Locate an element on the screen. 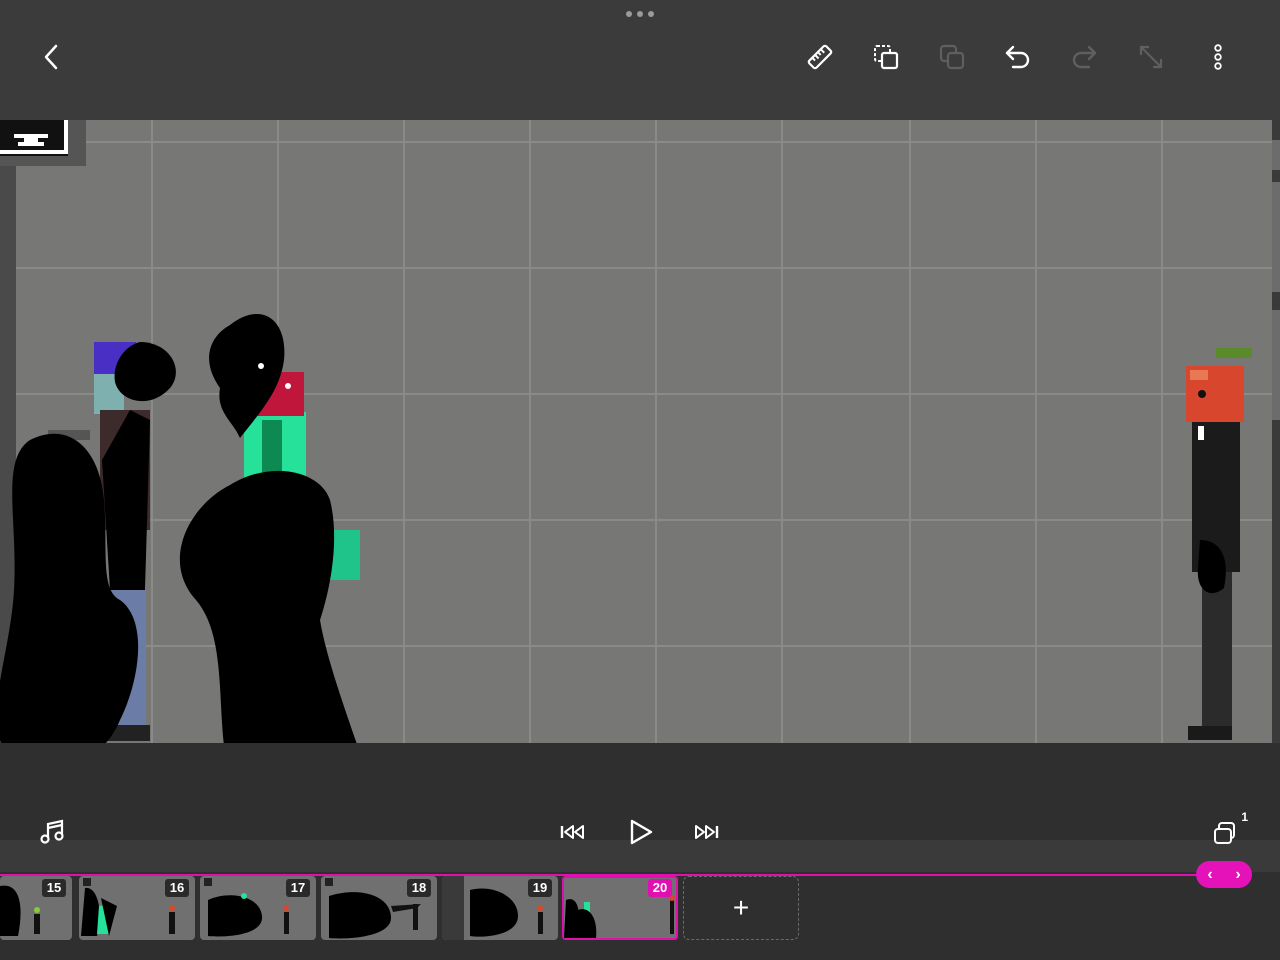 Image resolution: width=1280 pixels, height=960 pixels. add-frame-button: + is located at coordinates (741, 908).